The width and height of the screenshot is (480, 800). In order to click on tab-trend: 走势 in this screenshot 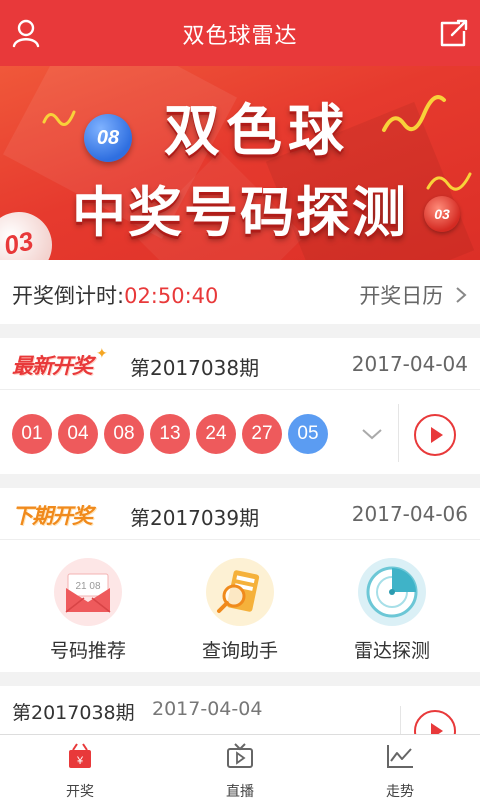, I will do `click(400, 767)`.